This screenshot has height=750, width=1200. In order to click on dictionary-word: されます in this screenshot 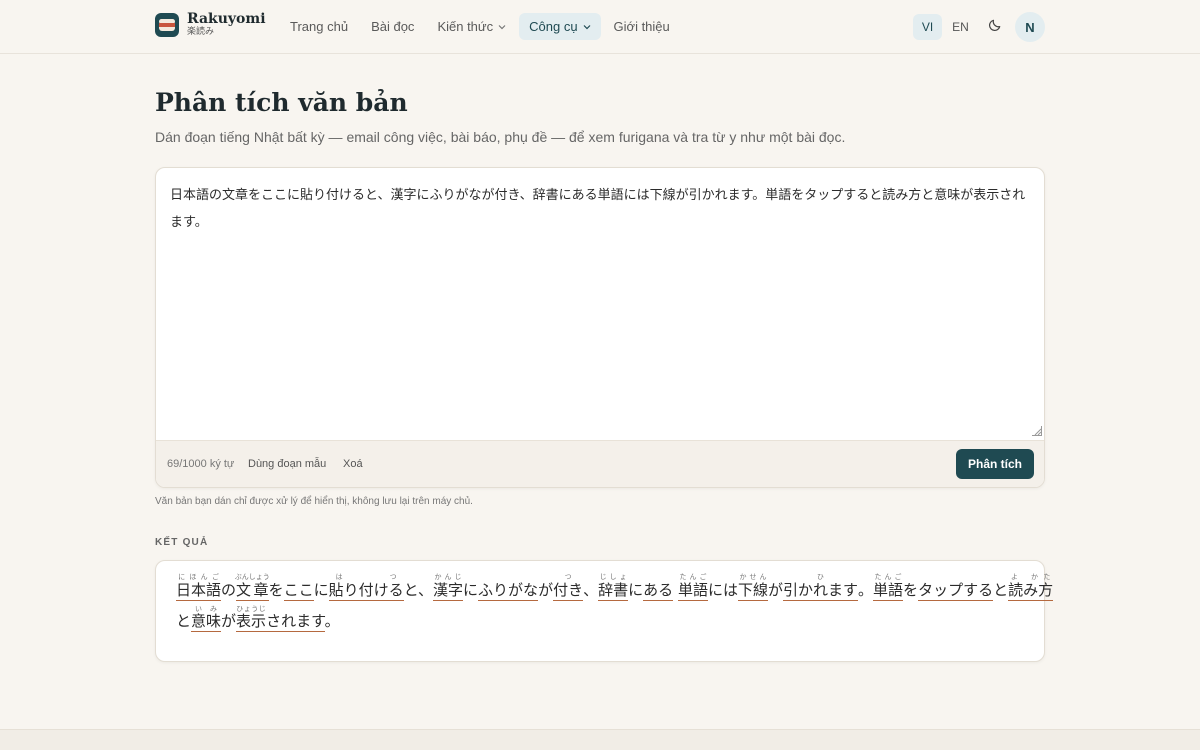, I will do `click(295, 622)`.